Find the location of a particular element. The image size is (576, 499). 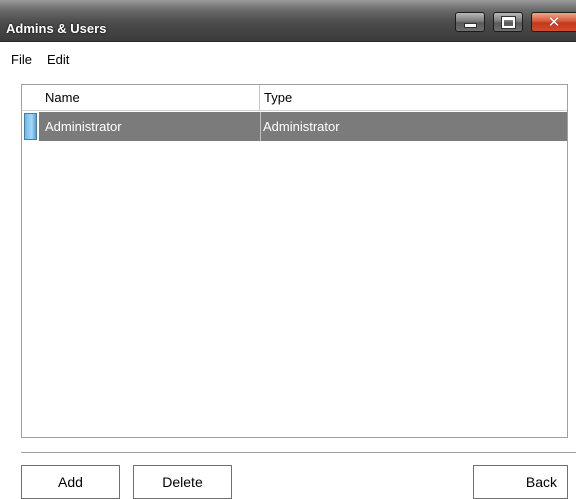

maximize-button is located at coordinates (508, 22).